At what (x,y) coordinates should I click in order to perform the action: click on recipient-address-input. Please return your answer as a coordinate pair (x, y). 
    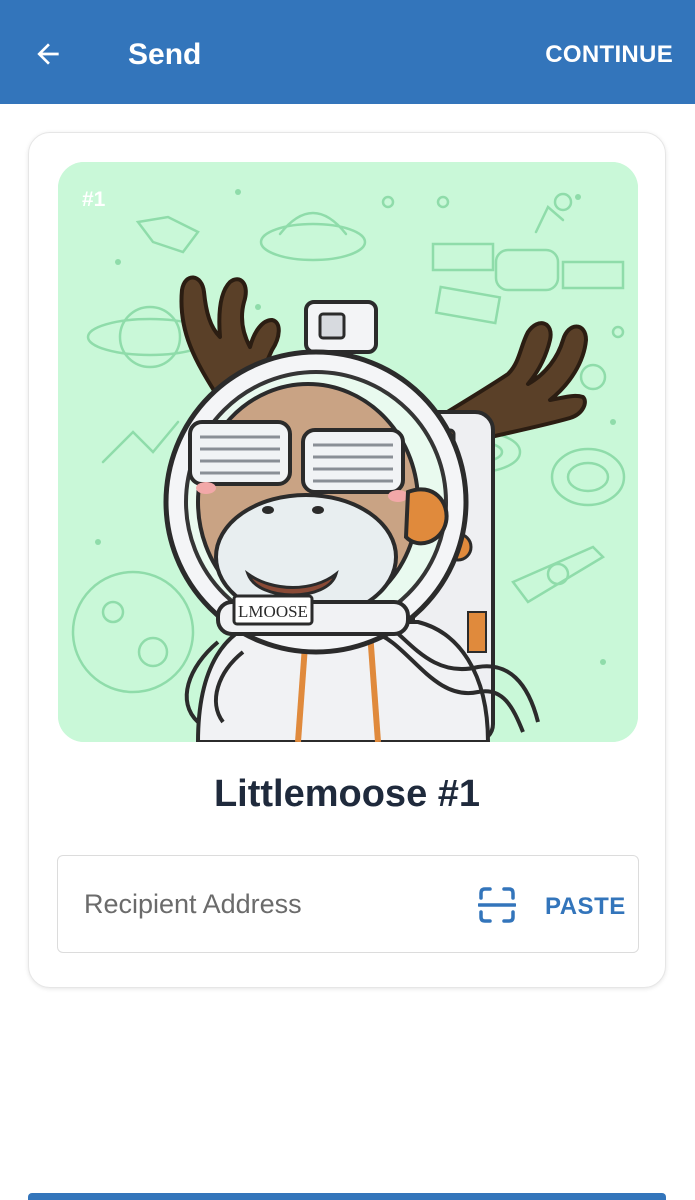
    Looking at the image, I should click on (274, 904).